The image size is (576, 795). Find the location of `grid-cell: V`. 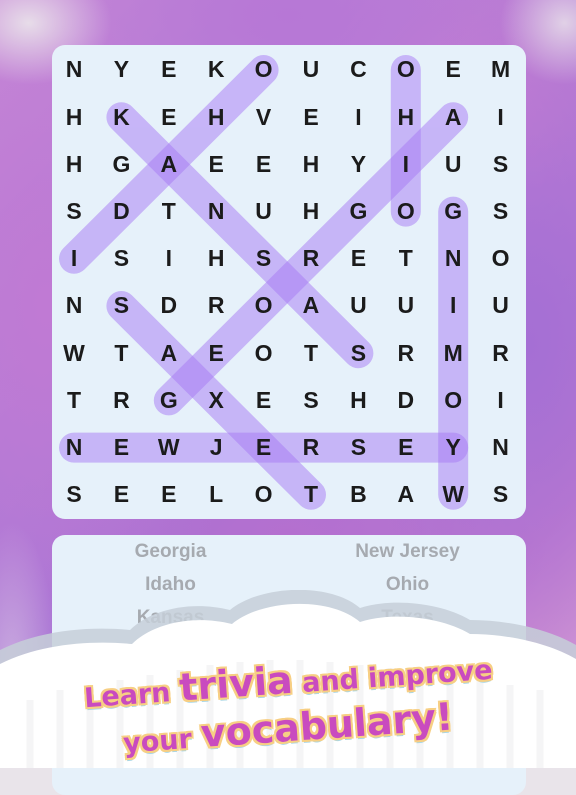

grid-cell: V is located at coordinates (263, 117).